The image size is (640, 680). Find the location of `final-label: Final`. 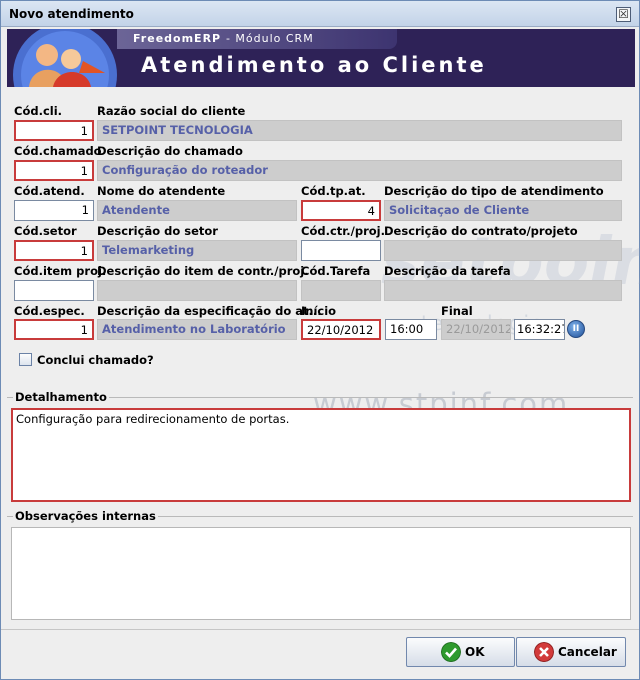

final-label: Final is located at coordinates (457, 311).